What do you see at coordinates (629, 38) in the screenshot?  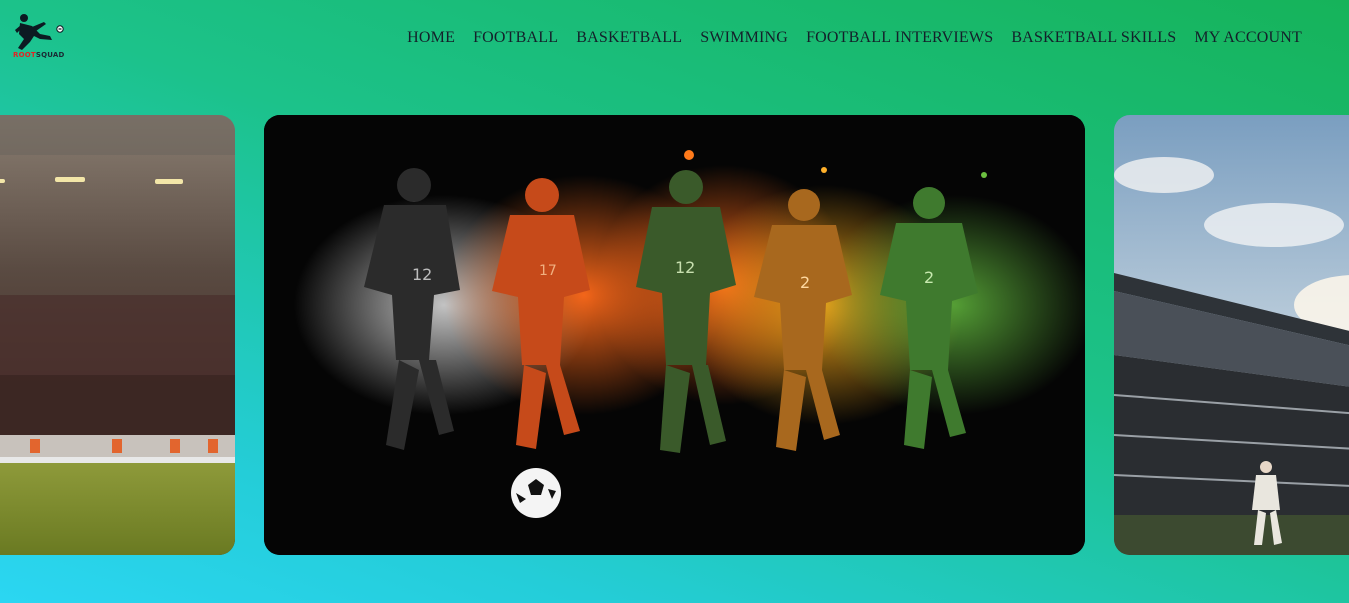 I see `nav-link-basketball: BASKETBALL` at bounding box center [629, 38].